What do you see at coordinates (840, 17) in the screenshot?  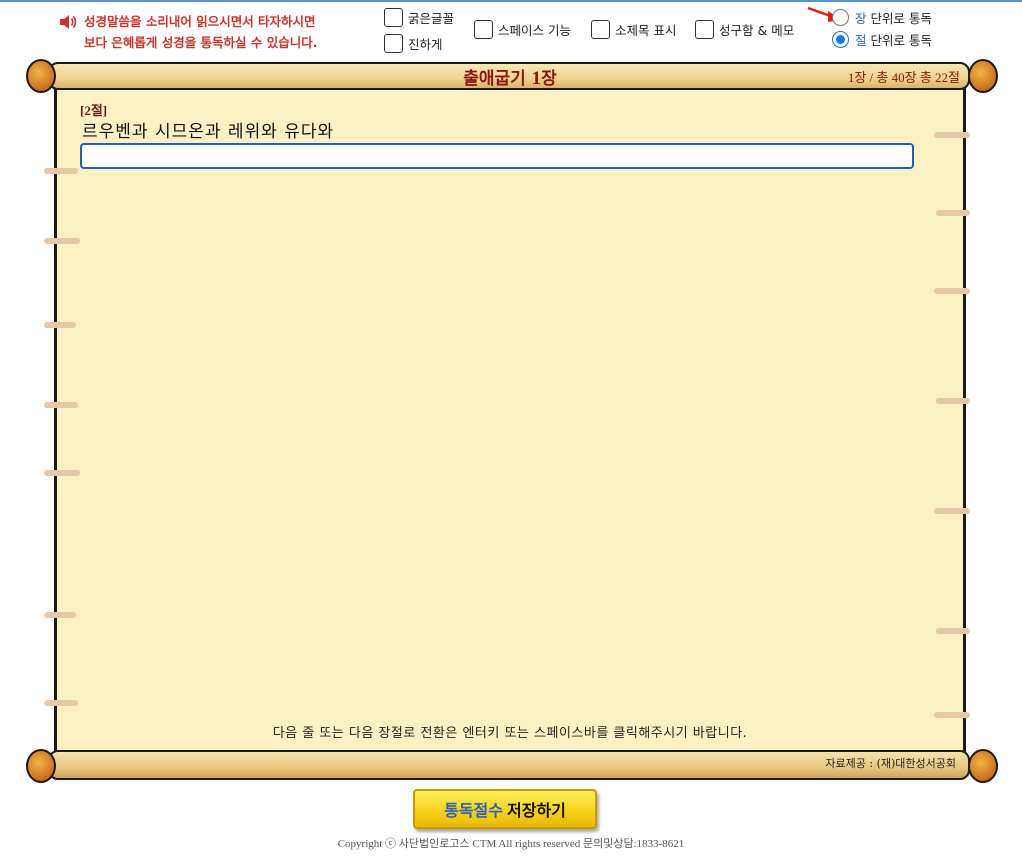 I see `chapter-mode-radio-dot` at bounding box center [840, 17].